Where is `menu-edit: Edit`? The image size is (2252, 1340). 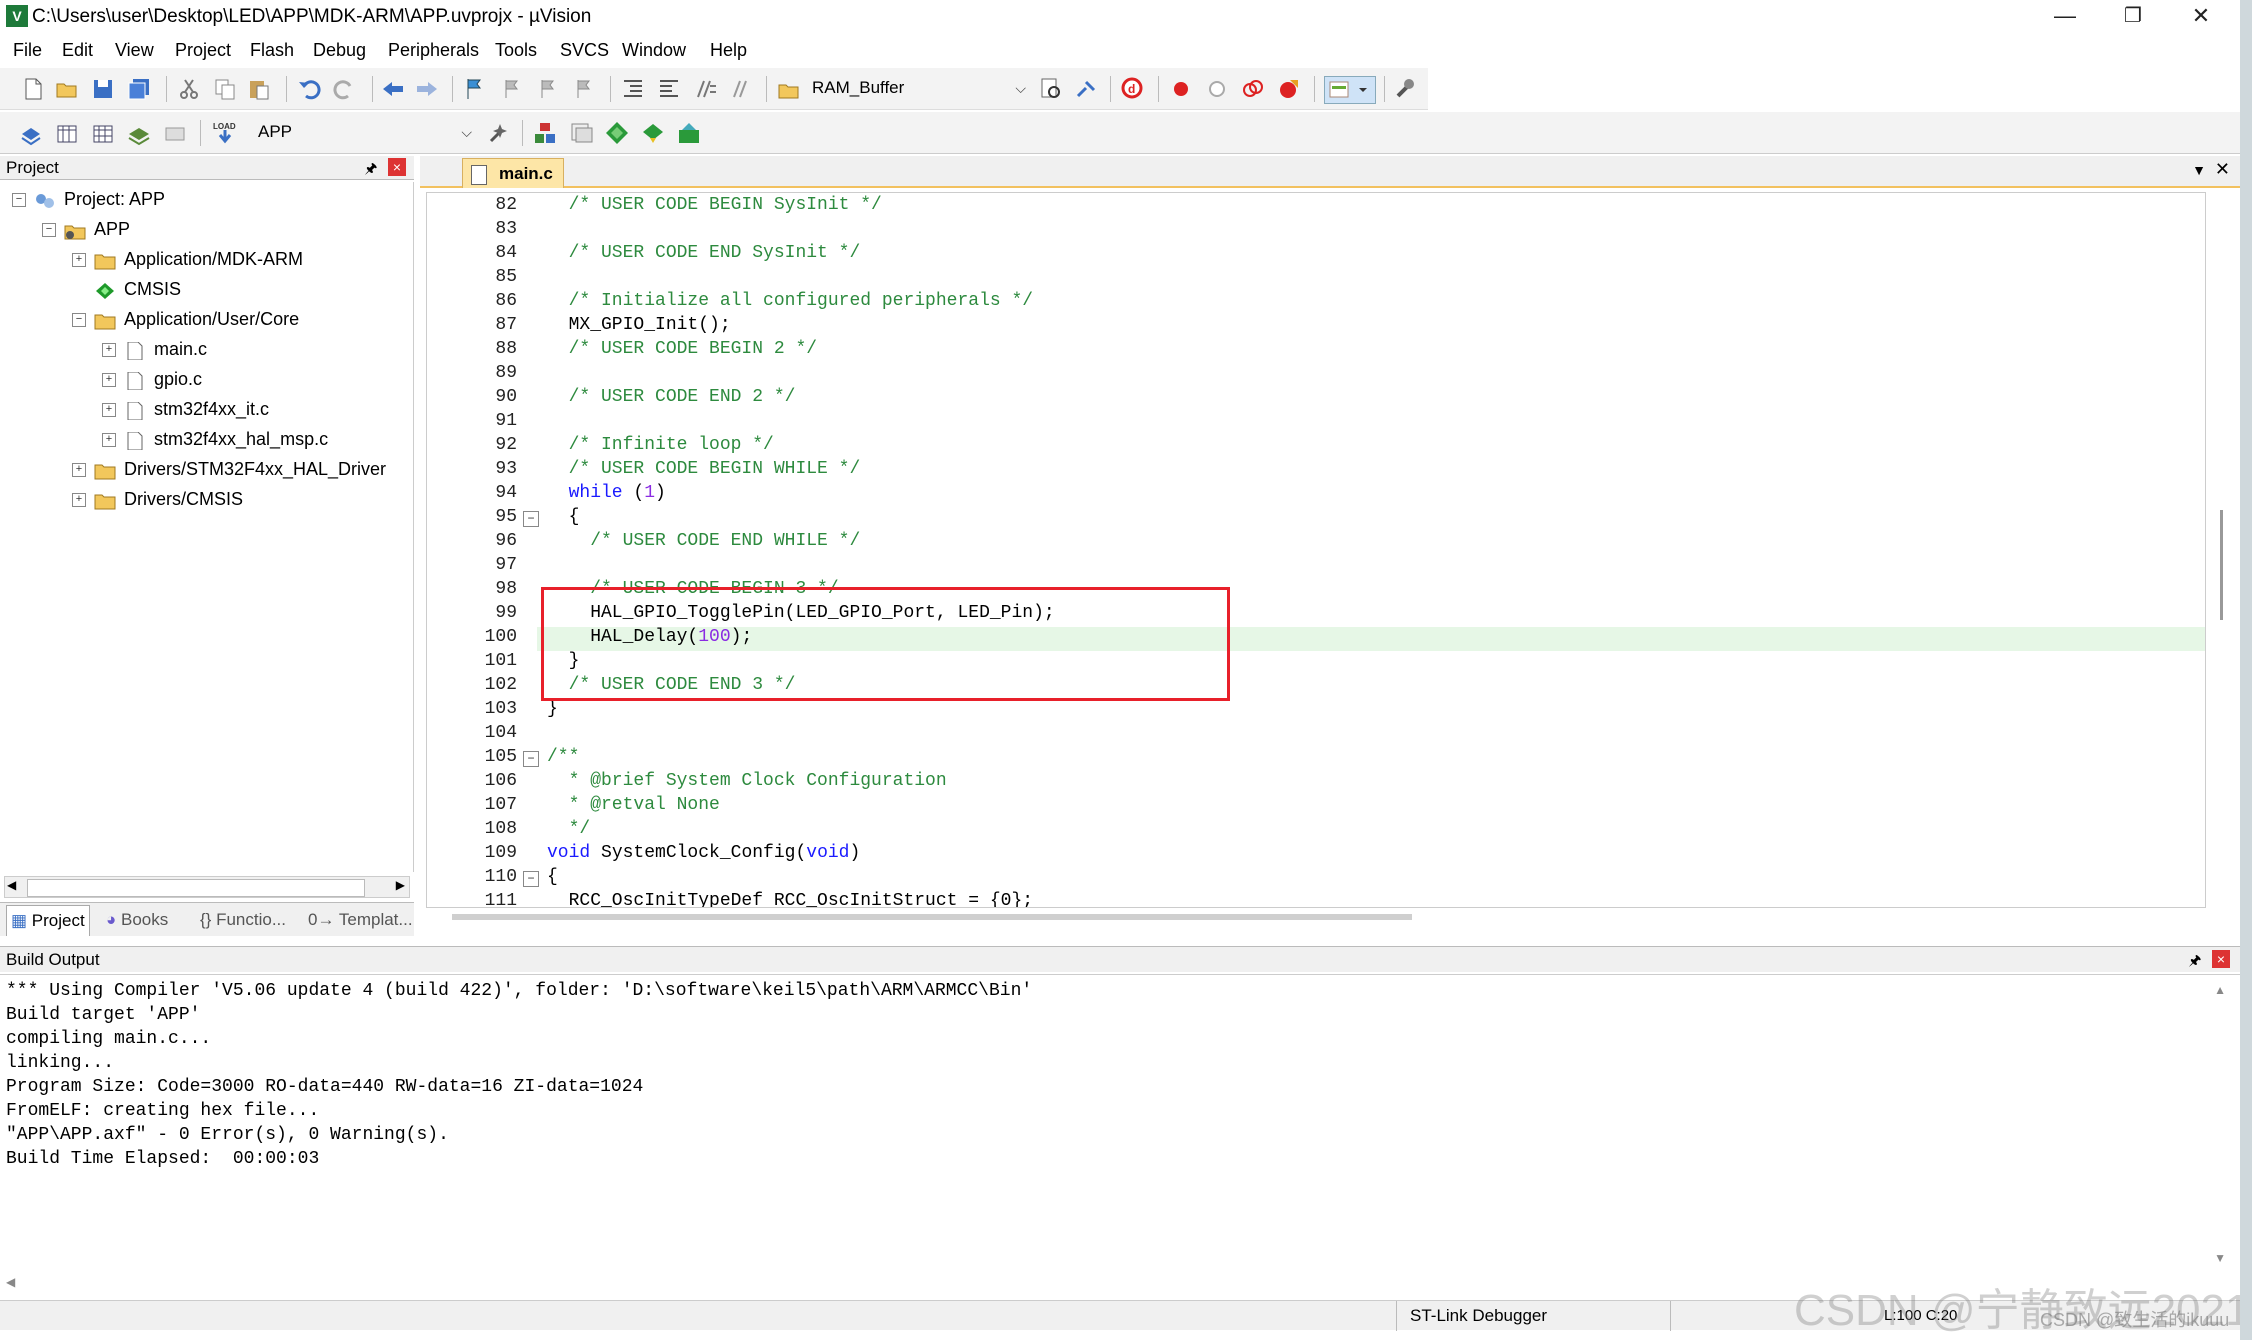
menu-edit: Edit is located at coordinates (77, 50).